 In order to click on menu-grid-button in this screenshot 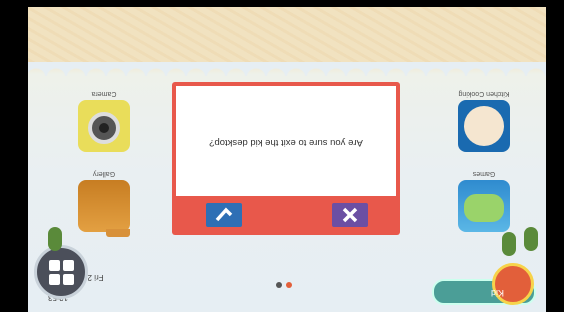, I will do `click(61, 272)`.